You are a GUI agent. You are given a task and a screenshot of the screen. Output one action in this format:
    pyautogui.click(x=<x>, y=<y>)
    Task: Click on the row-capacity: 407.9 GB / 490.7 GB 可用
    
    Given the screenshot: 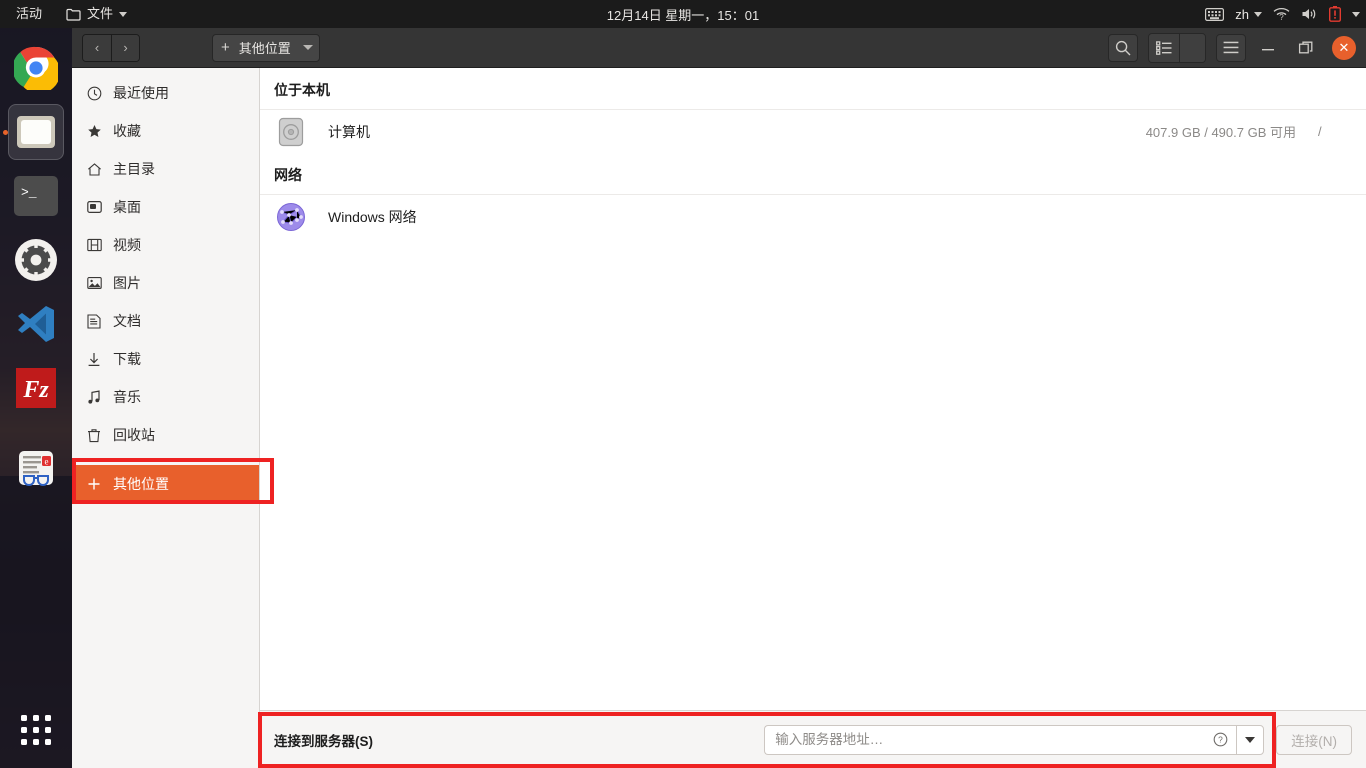 What is the action you would take?
    pyautogui.click(x=1220, y=132)
    